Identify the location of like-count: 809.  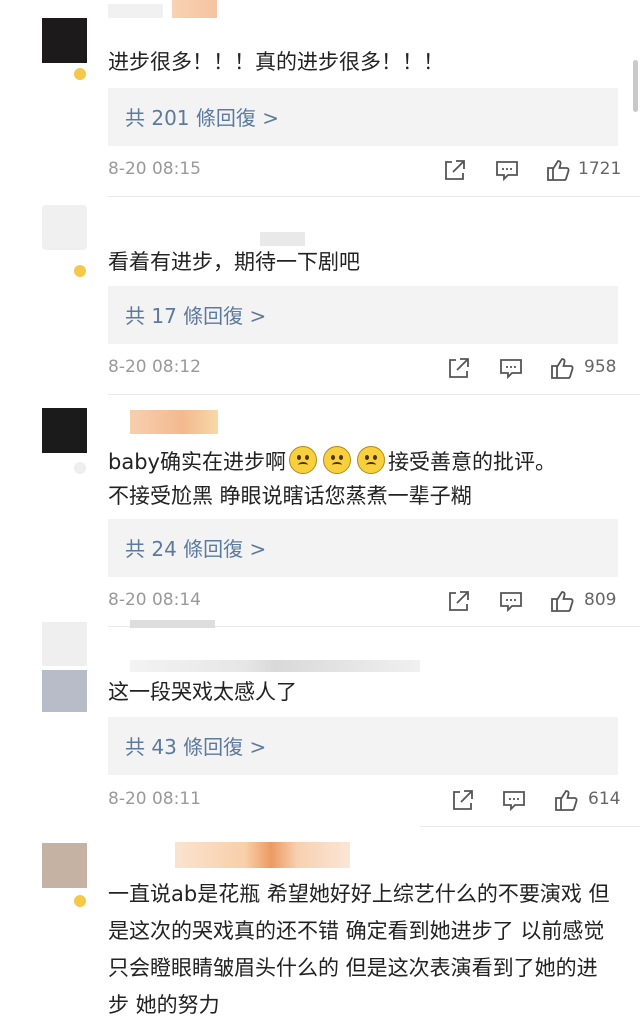
(600, 600).